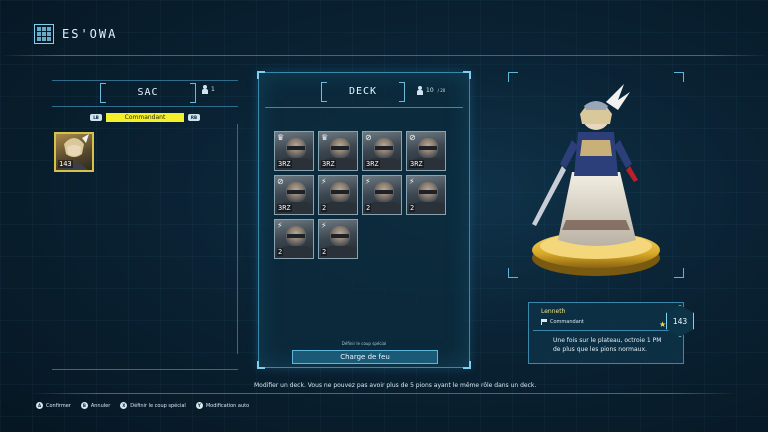 This screenshot has height=432, width=768. I want to click on character-figure, so click(596, 180).